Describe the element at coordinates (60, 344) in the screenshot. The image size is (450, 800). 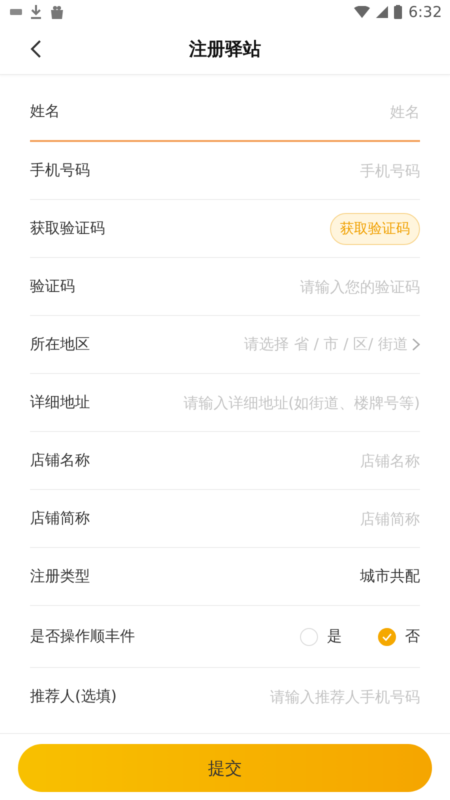
I see `field-label: 所在地区` at that location.